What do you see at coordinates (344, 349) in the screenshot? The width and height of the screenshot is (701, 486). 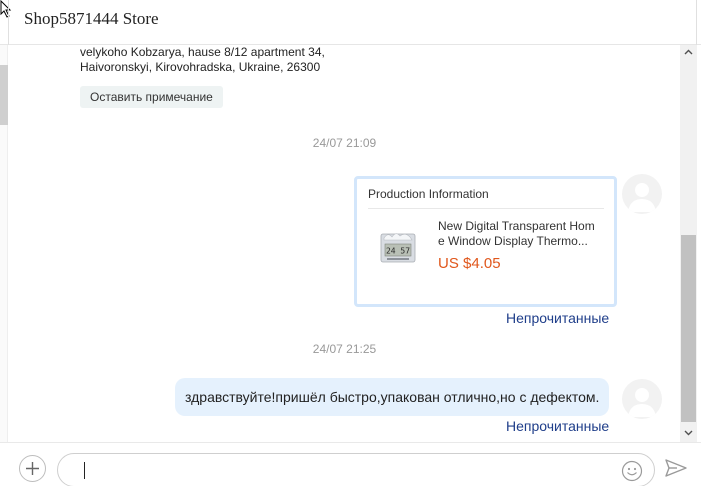 I see `message-timestamp: 24/07 21:25` at bounding box center [344, 349].